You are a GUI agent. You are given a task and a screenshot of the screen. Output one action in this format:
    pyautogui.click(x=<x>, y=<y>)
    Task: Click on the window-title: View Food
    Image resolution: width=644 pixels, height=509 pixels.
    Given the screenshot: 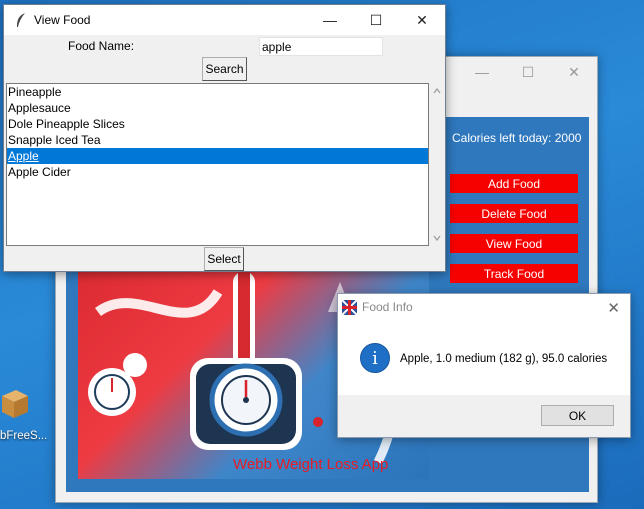 What is the action you would take?
    pyautogui.click(x=62, y=20)
    